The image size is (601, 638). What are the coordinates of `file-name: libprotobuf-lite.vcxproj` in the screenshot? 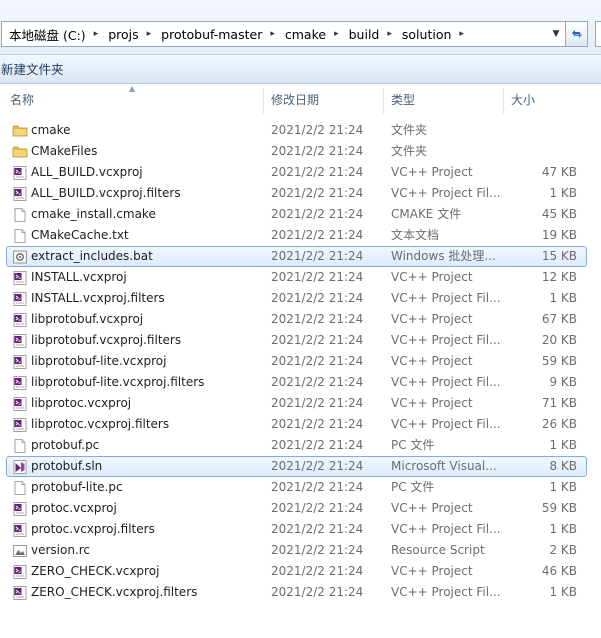 It's located at (99, 361).